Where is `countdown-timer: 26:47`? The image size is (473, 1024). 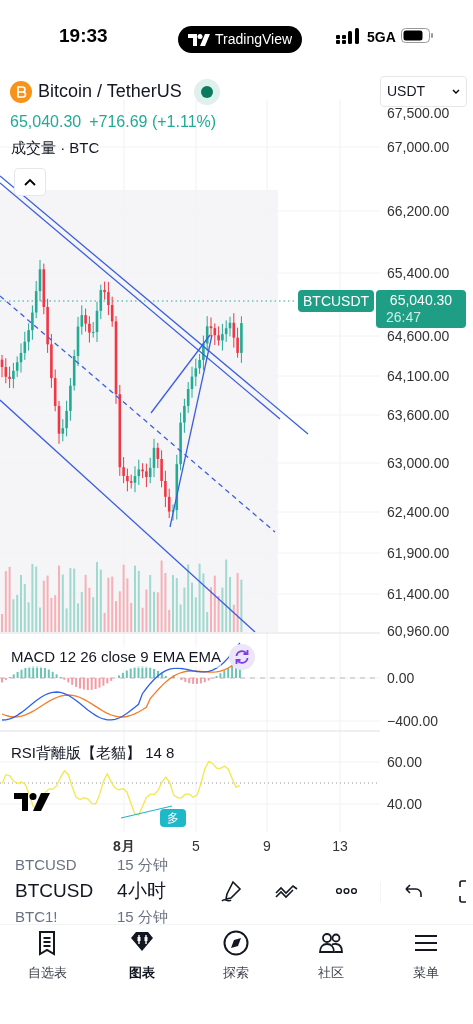 countdown-timer: 26:47 is located at coordinates (403, 317).